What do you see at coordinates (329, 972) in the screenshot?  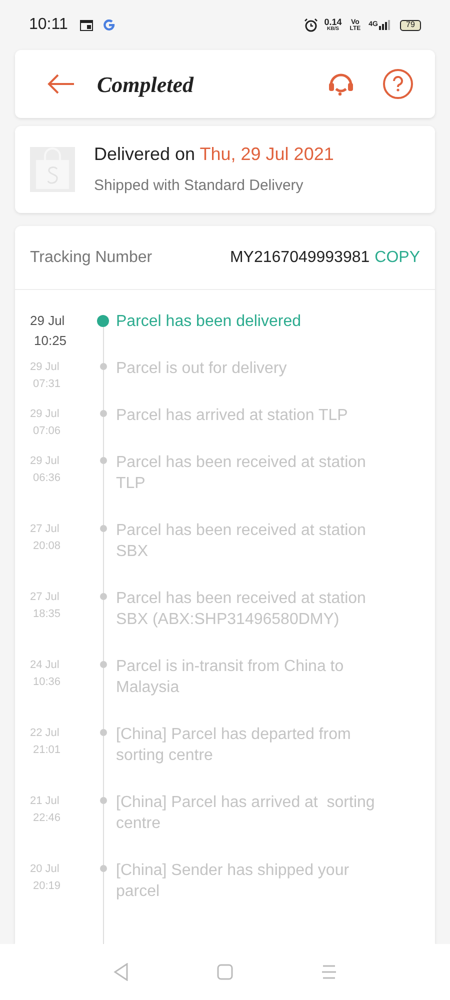 I see `menu-nav-icon` at bounding box center [329, 972].